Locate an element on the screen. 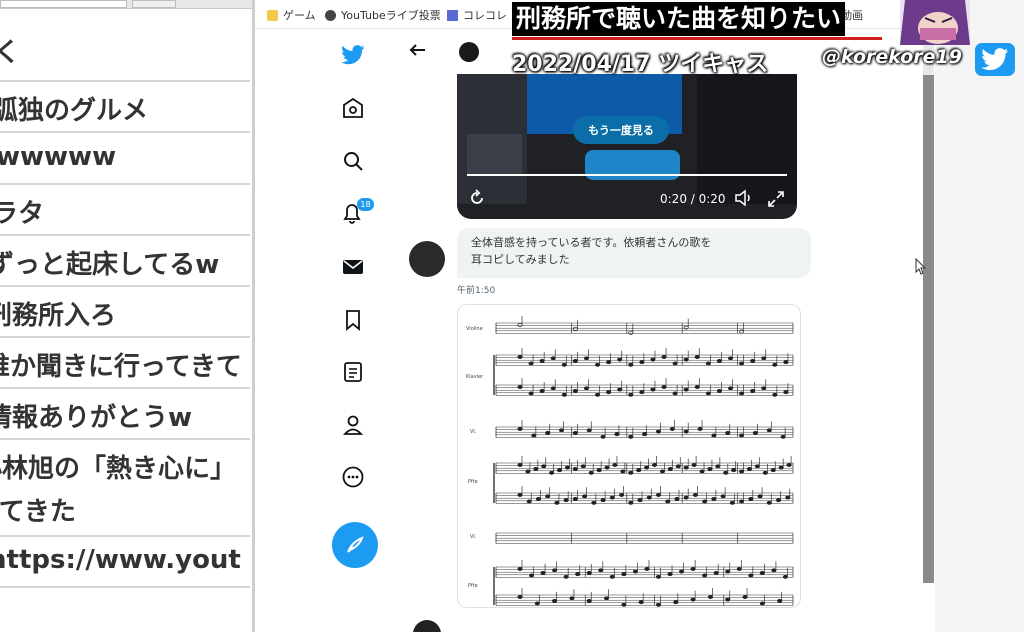  lists-icon is located at coordinates (353, 372).